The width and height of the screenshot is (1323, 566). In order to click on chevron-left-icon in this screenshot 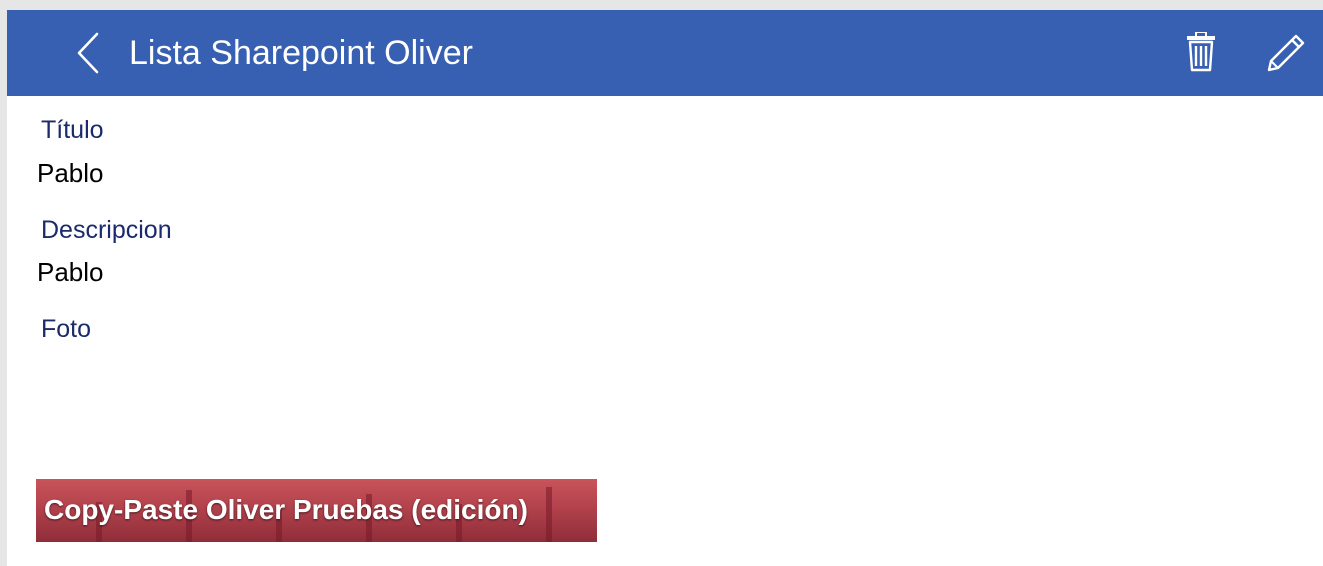, I will do `click(88, 53)`.